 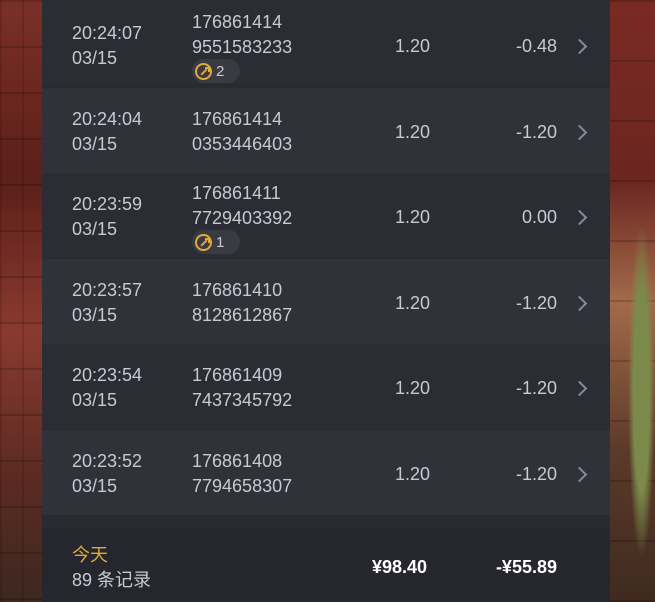 I want to click on record-profit: -0.48, so click(x=536, y=46).